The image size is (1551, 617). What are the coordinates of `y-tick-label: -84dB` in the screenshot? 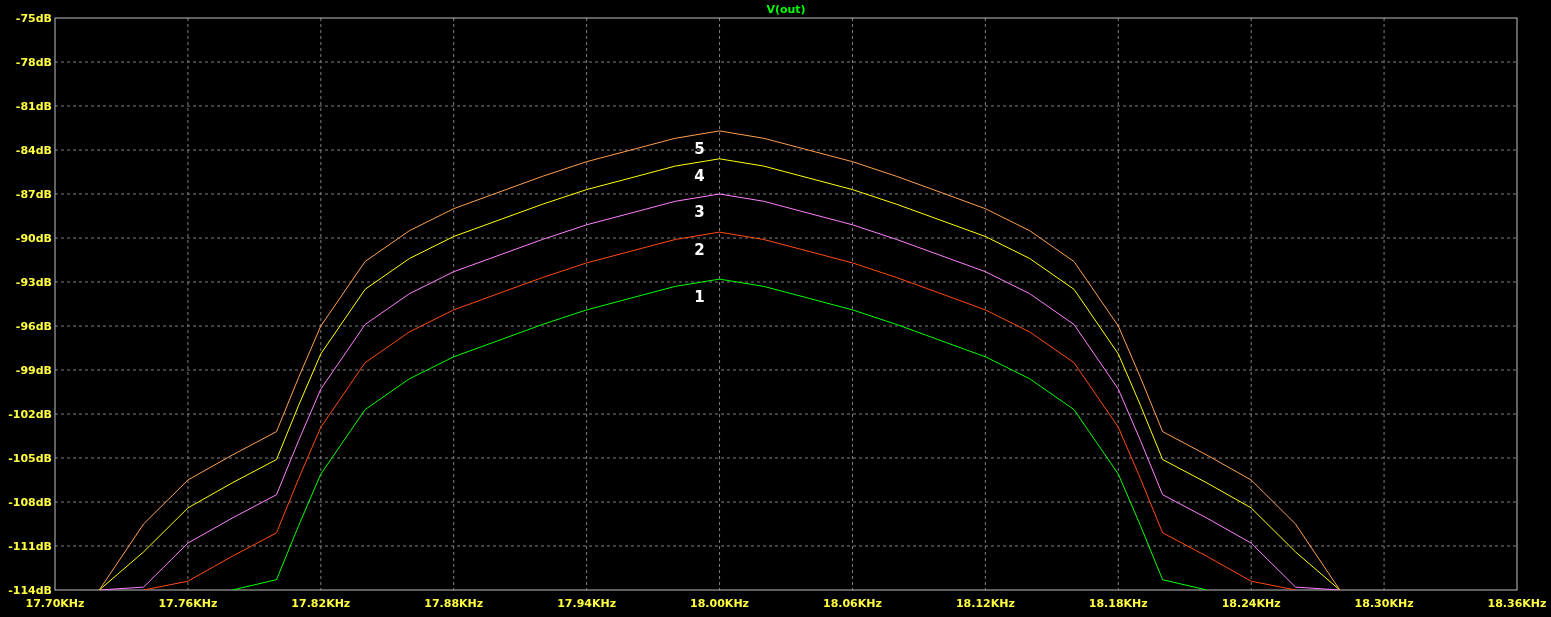 It's located at (33, 150).